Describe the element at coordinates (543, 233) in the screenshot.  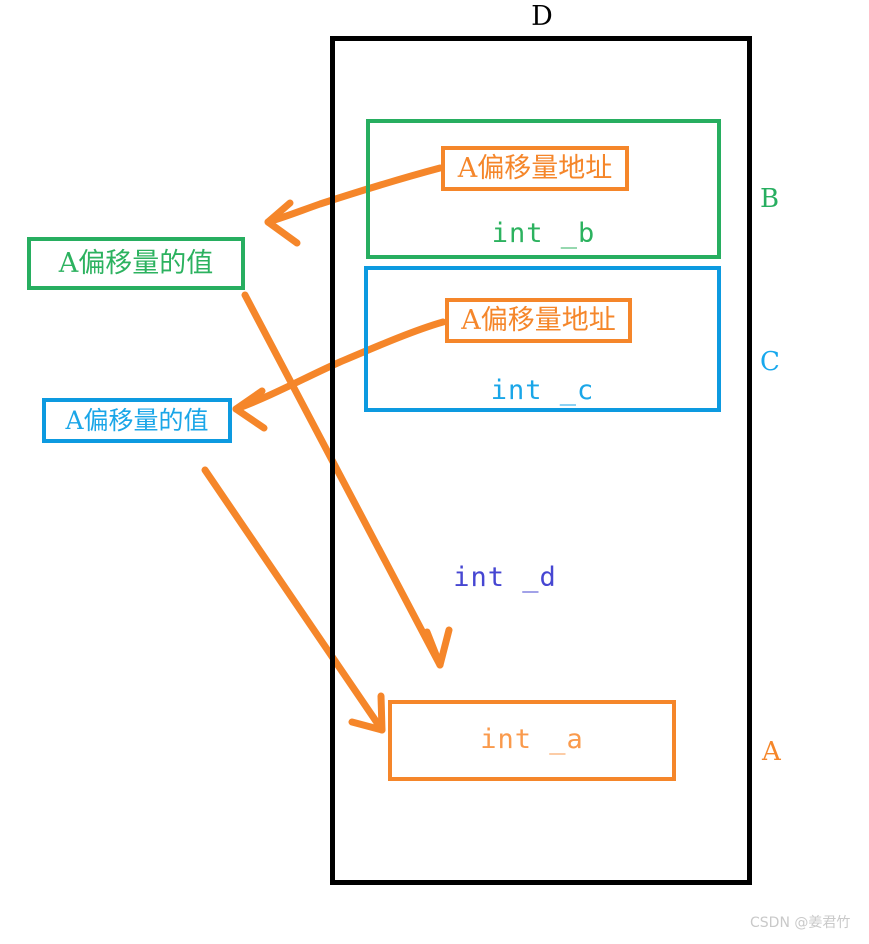
I see `member-int-b: int _b` at that location.